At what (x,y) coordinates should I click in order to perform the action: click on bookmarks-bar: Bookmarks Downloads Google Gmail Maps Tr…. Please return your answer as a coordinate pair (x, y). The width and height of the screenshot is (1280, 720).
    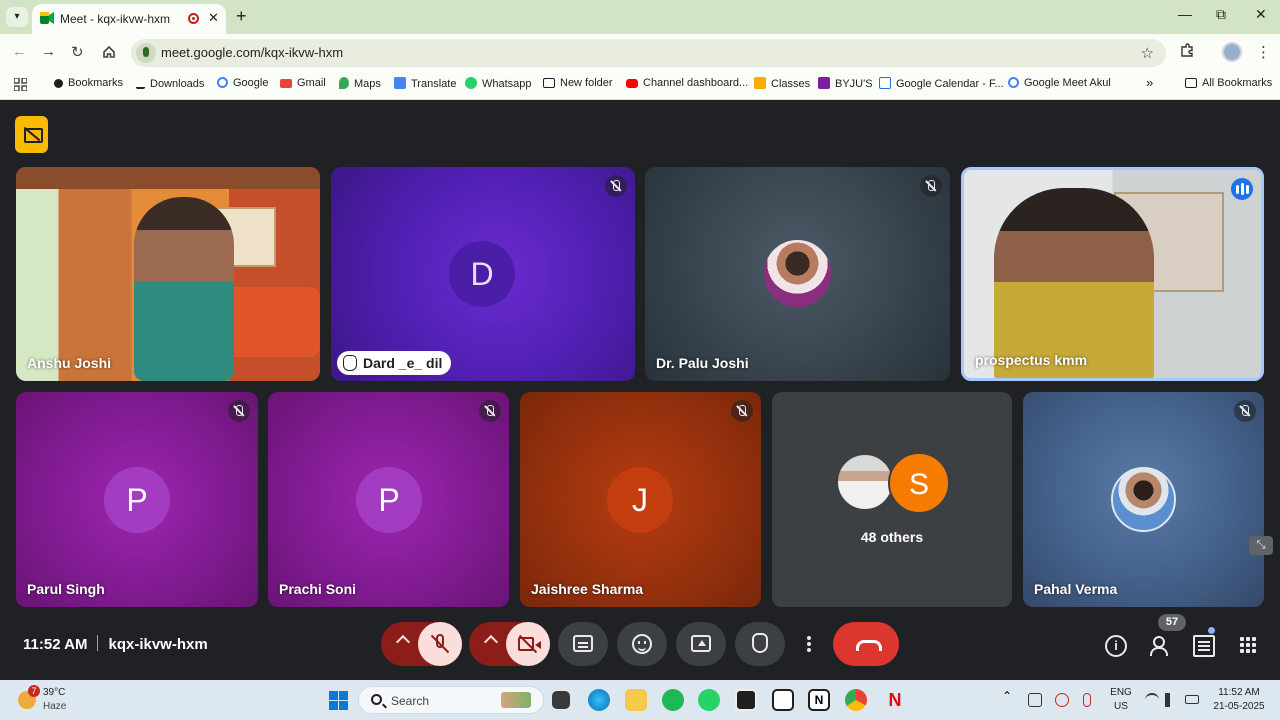
    Looking at the image, I should click on (640, 85).